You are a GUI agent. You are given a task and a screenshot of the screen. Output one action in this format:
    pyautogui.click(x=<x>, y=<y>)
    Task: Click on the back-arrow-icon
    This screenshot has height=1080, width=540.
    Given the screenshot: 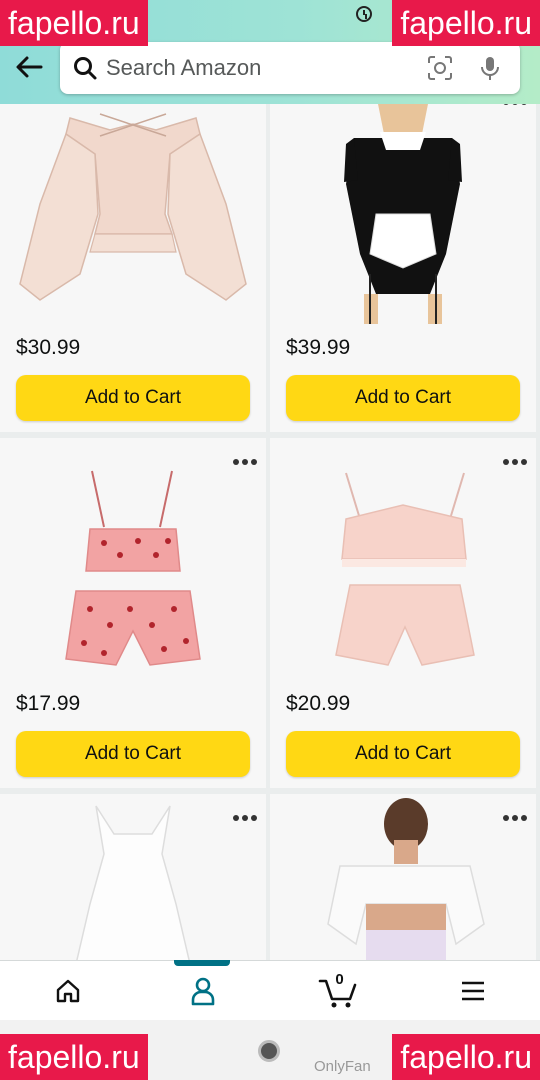 What is the action you would take?
    pyautogui.click(x=29, y=67)
    